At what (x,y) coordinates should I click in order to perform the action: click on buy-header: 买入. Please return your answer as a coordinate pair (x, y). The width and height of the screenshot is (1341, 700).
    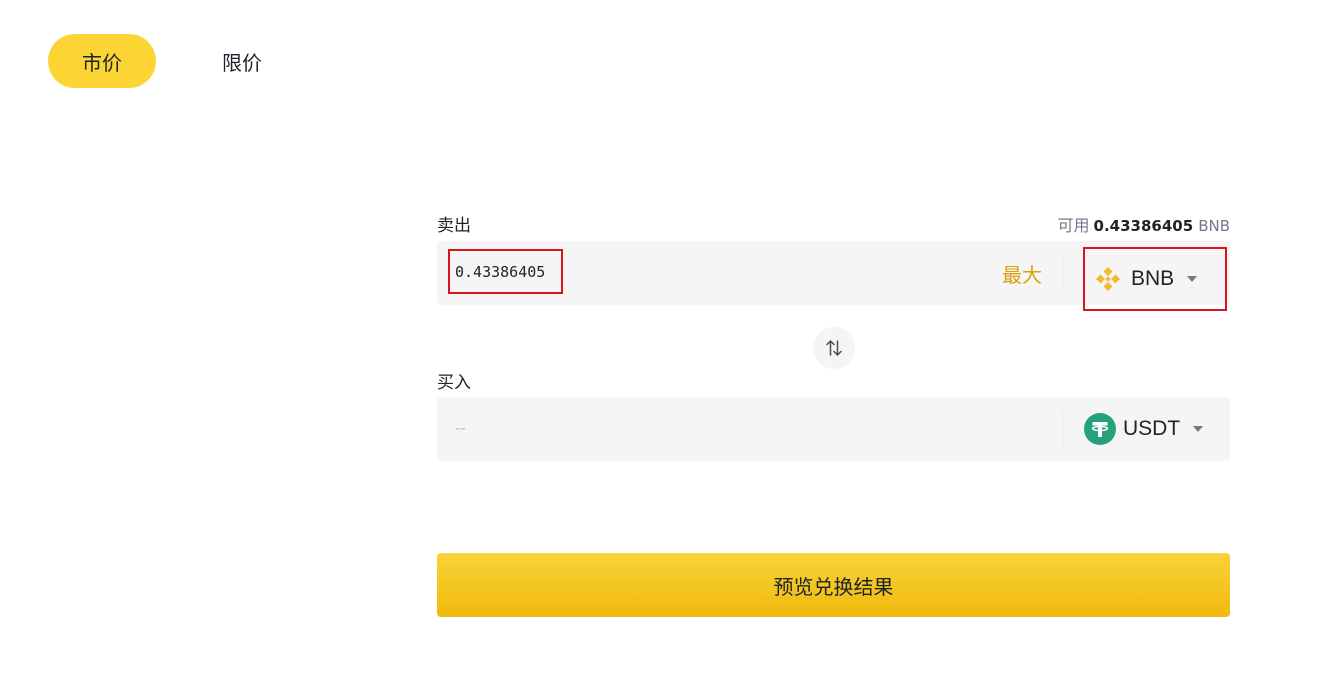
    Looking at the image, I should click on (833, 380).